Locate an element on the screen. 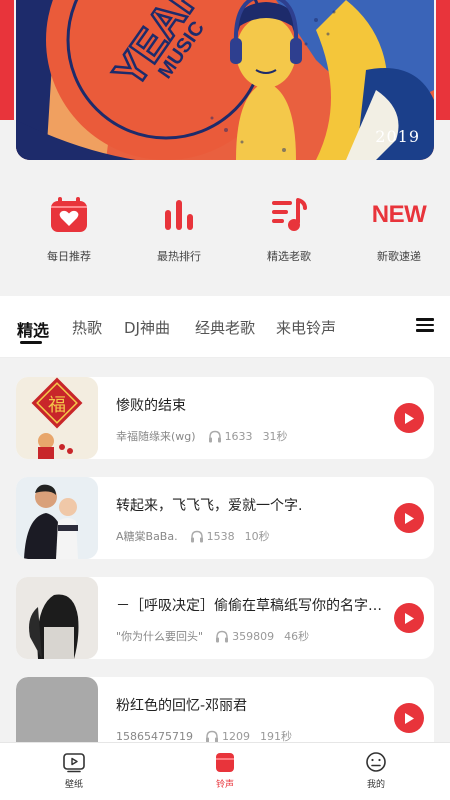 This screenshot has width=450, height=800. new-badge-text: NEW is located at coordinates (399, 214).